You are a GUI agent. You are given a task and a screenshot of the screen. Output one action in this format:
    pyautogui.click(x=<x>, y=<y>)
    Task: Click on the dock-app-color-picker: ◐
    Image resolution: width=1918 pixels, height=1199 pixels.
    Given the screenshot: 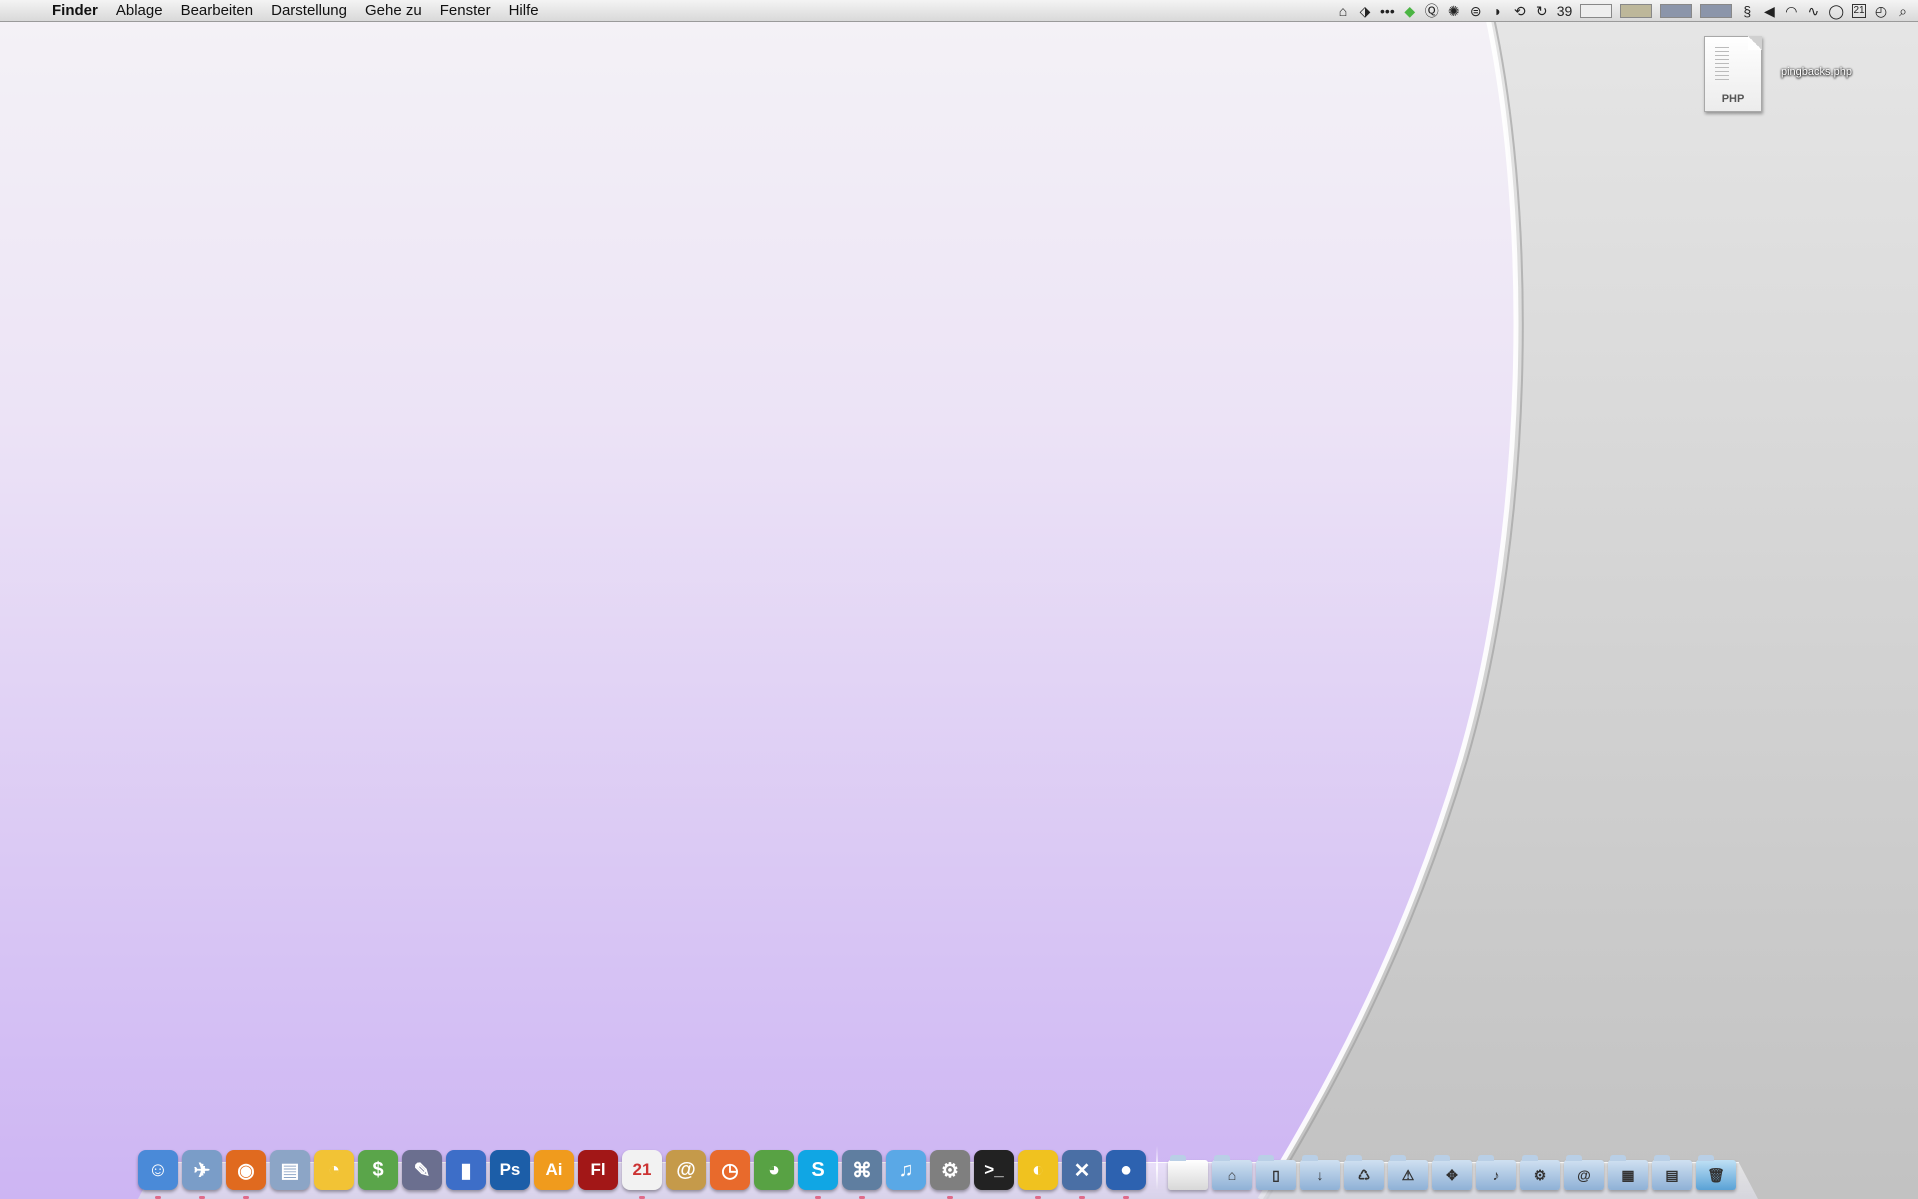 What is the action you would take?
    pyautogui.click(x=1038, y=1174)
    